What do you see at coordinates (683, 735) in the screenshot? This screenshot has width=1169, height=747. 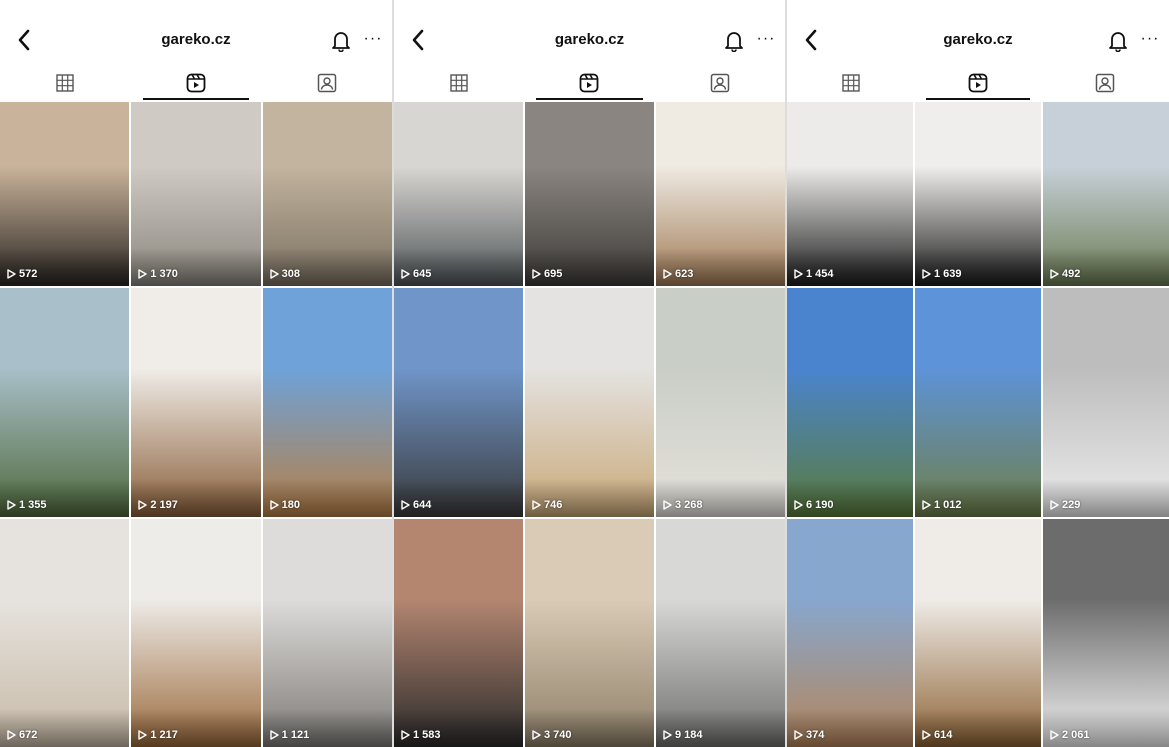 I see `reel-view-count: 9 184` at bounding box center [683, 735].